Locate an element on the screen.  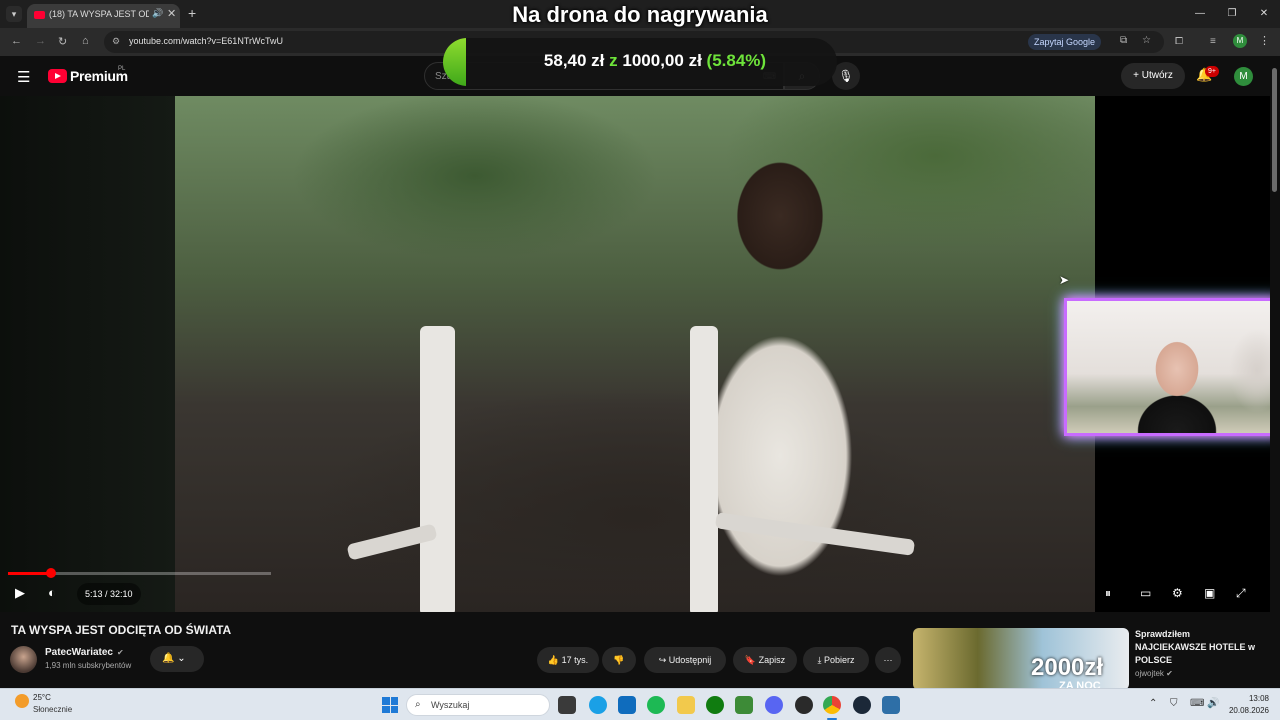
minimize-icon: — is located at coordinates (1200, 14).